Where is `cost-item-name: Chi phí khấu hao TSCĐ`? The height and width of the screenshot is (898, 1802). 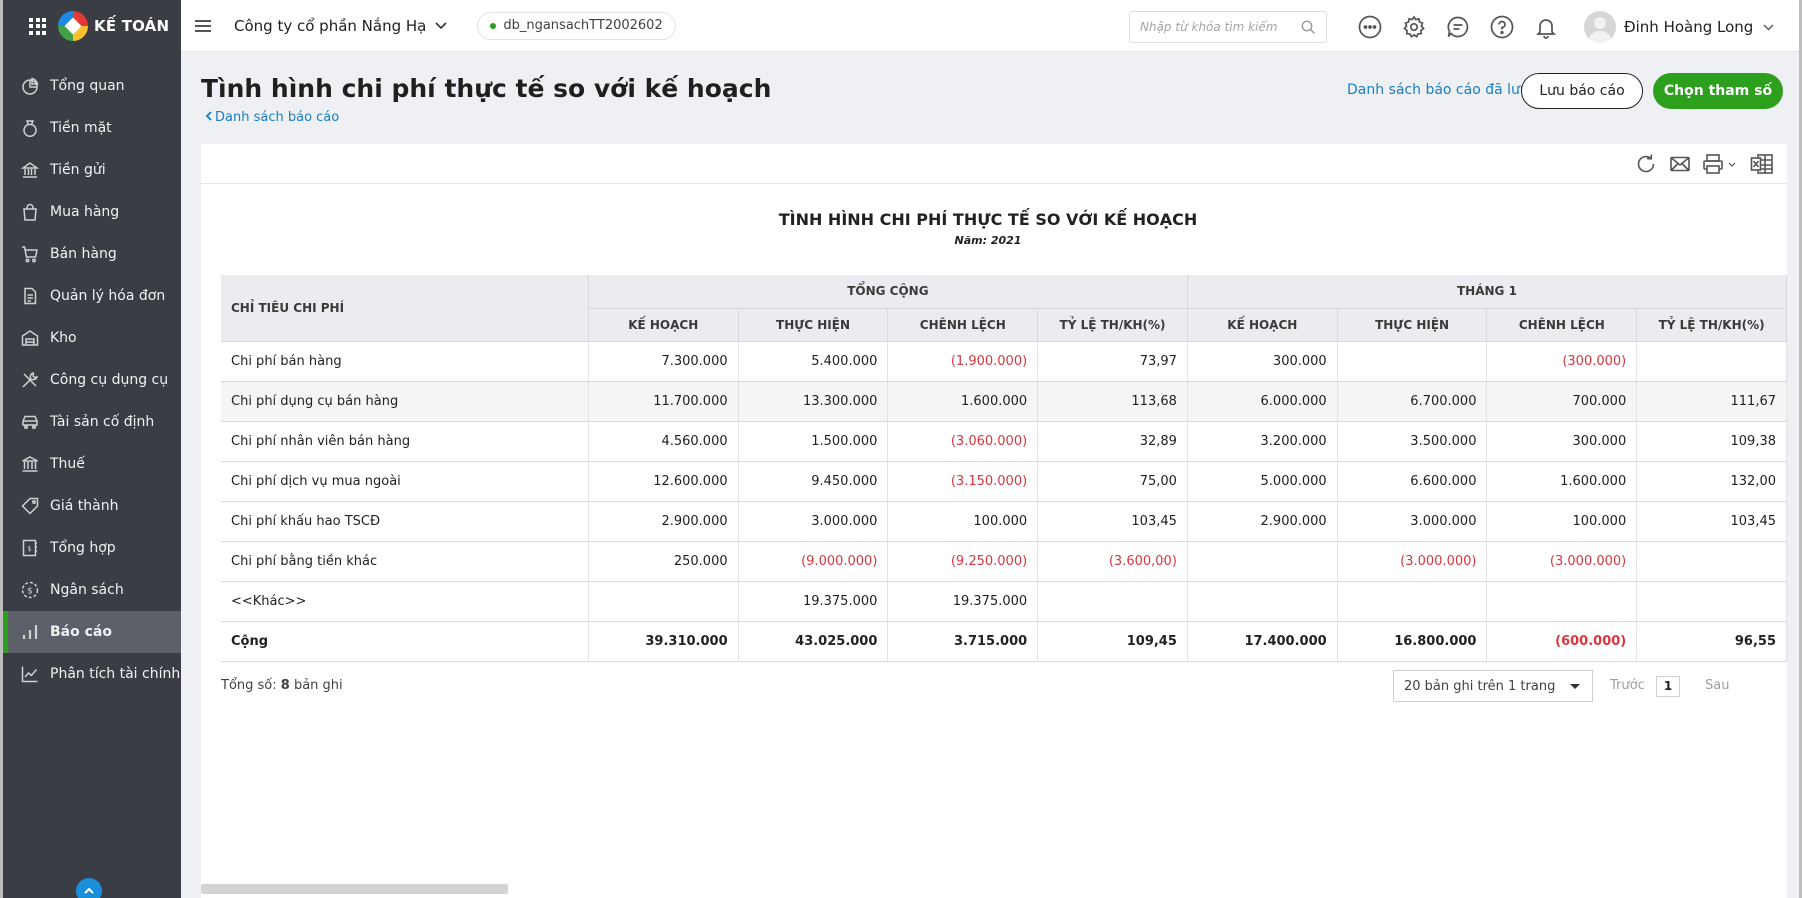 cost-item-name: Chi phí khấu hao TSCĐ is located at coordinates (405, 521).